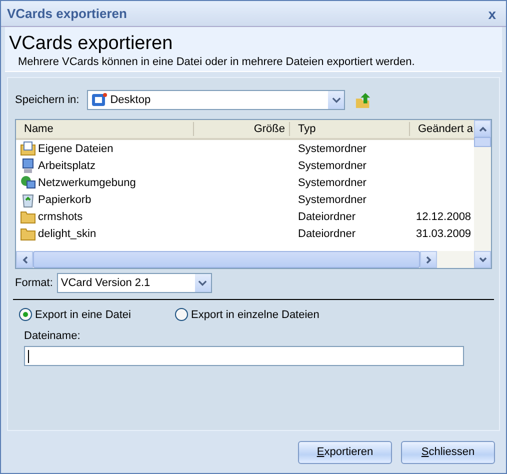  Describe the element at coordinates (105, 182) in the screenshot. I see `file-name: Netzwerkumgebung` at that location.